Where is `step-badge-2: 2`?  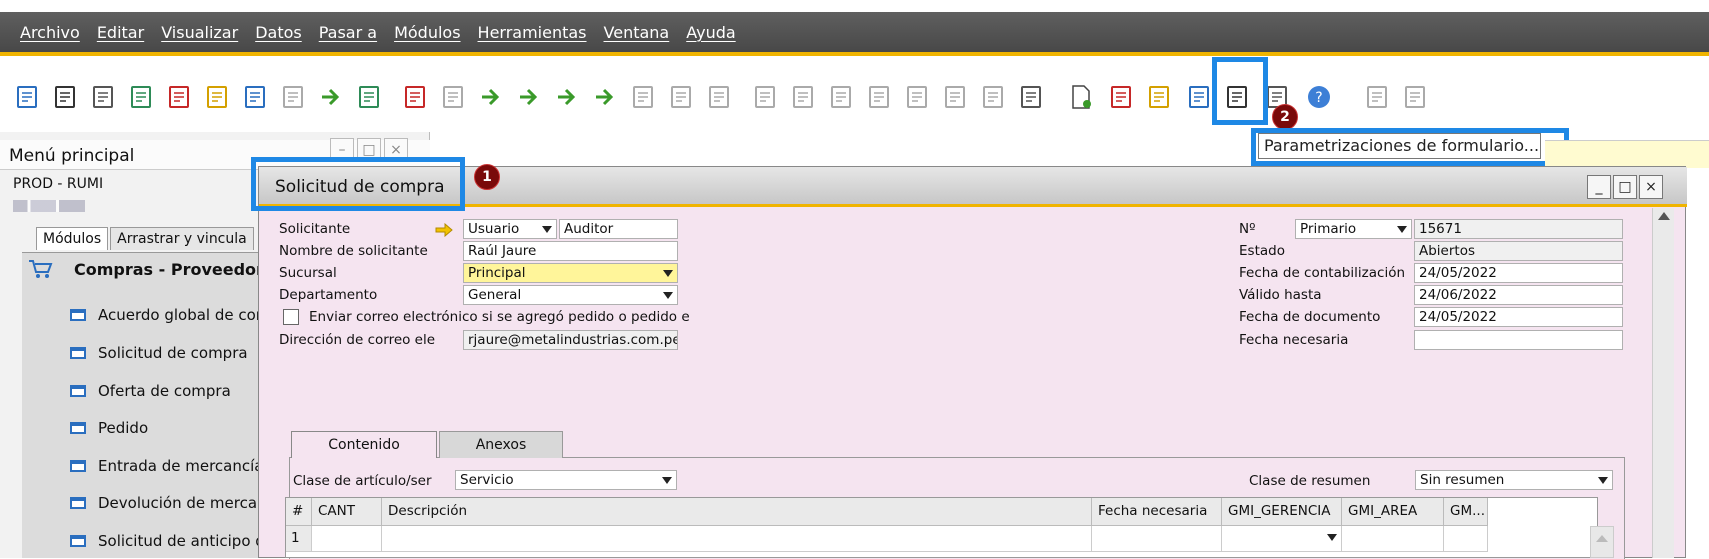
step-badge-2: 2 is located at coordinates (1285, 117).